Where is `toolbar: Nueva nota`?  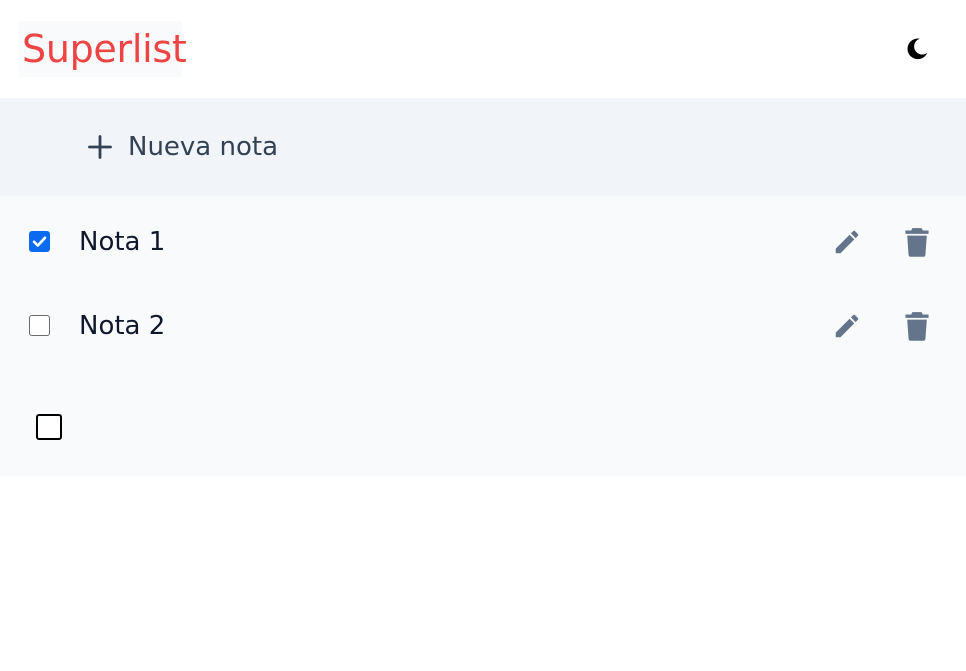 toolbar: Nueva nota is located at coordinates (483, 147).